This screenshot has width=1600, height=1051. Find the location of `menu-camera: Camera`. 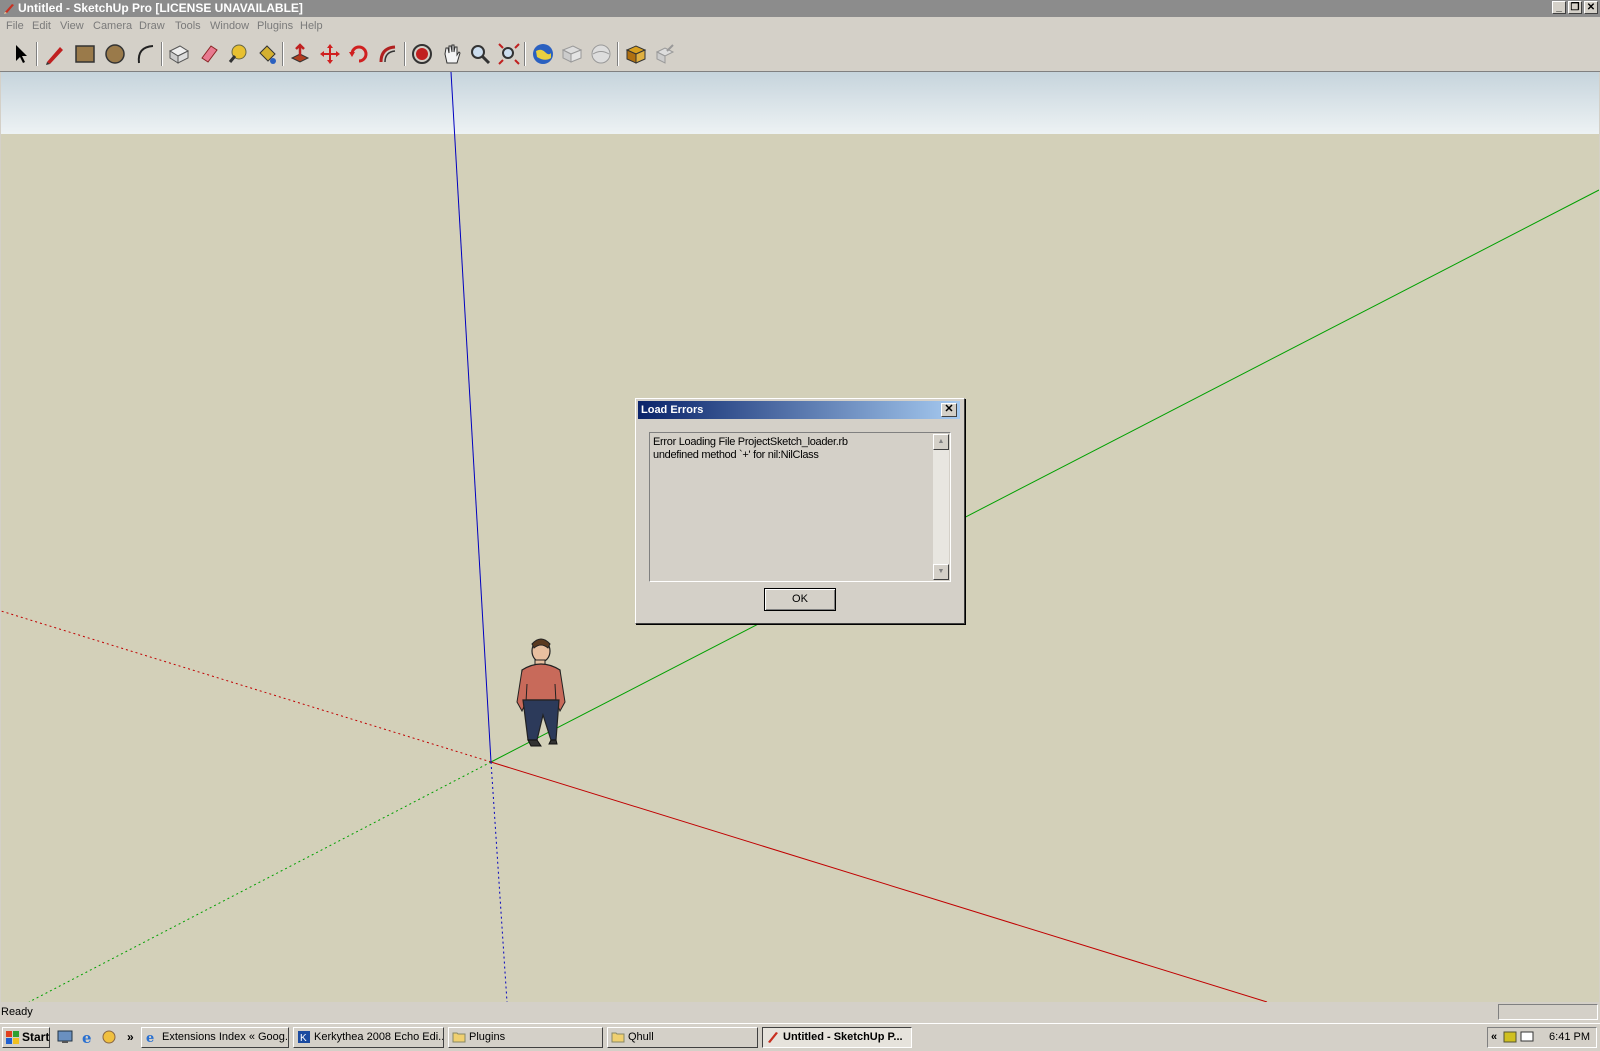

menu-camera: Camera is located at coordinates (112, 26).